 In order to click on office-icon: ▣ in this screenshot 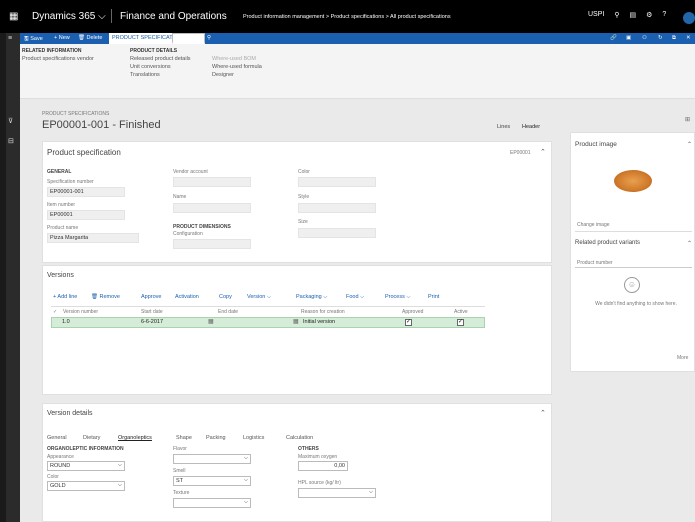, I will do `click(628, 38)`.